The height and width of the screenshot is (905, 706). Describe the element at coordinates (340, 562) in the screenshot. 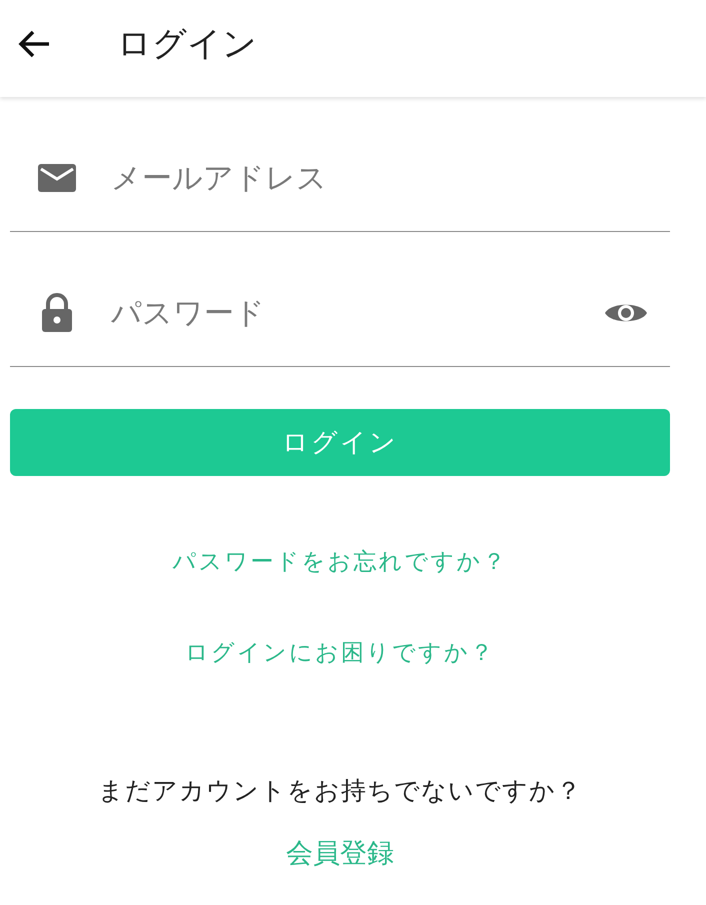

I see `help-link: パスワードをお忘れですか？` at that location.